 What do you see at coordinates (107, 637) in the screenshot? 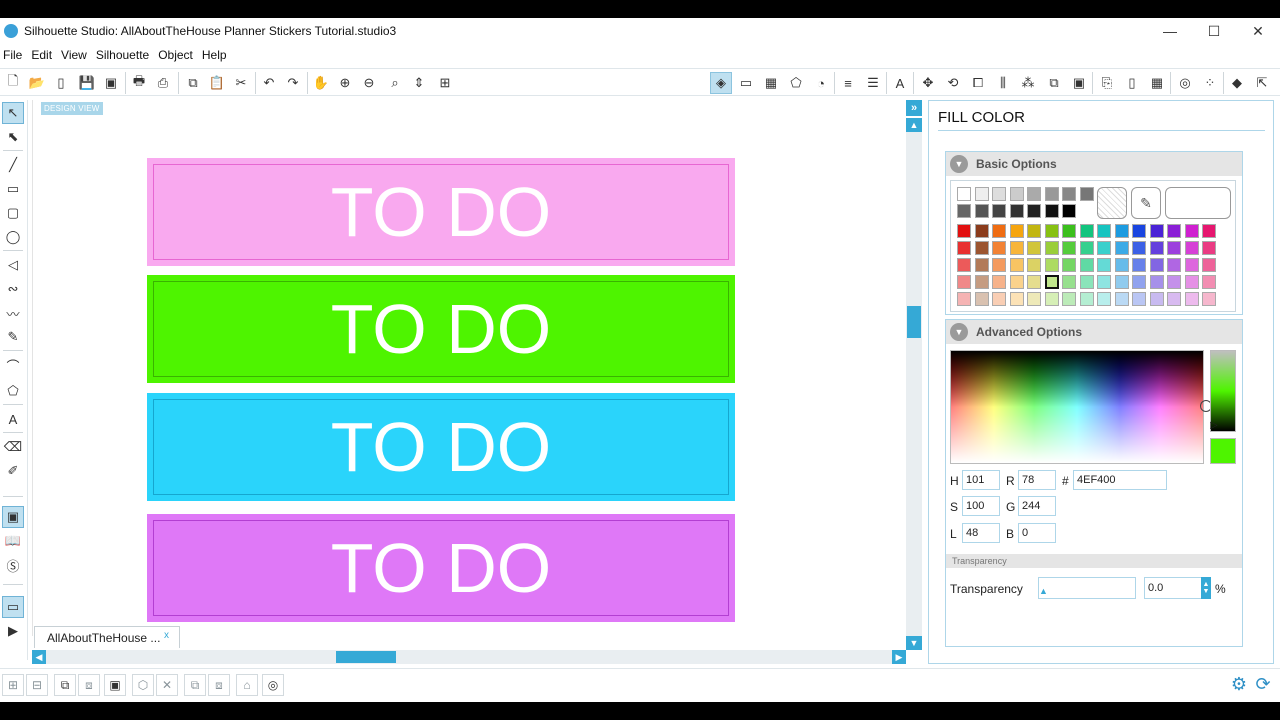
I see `document-tab: AllAboutTheHouse ... x` at bounding box center [107, 637].